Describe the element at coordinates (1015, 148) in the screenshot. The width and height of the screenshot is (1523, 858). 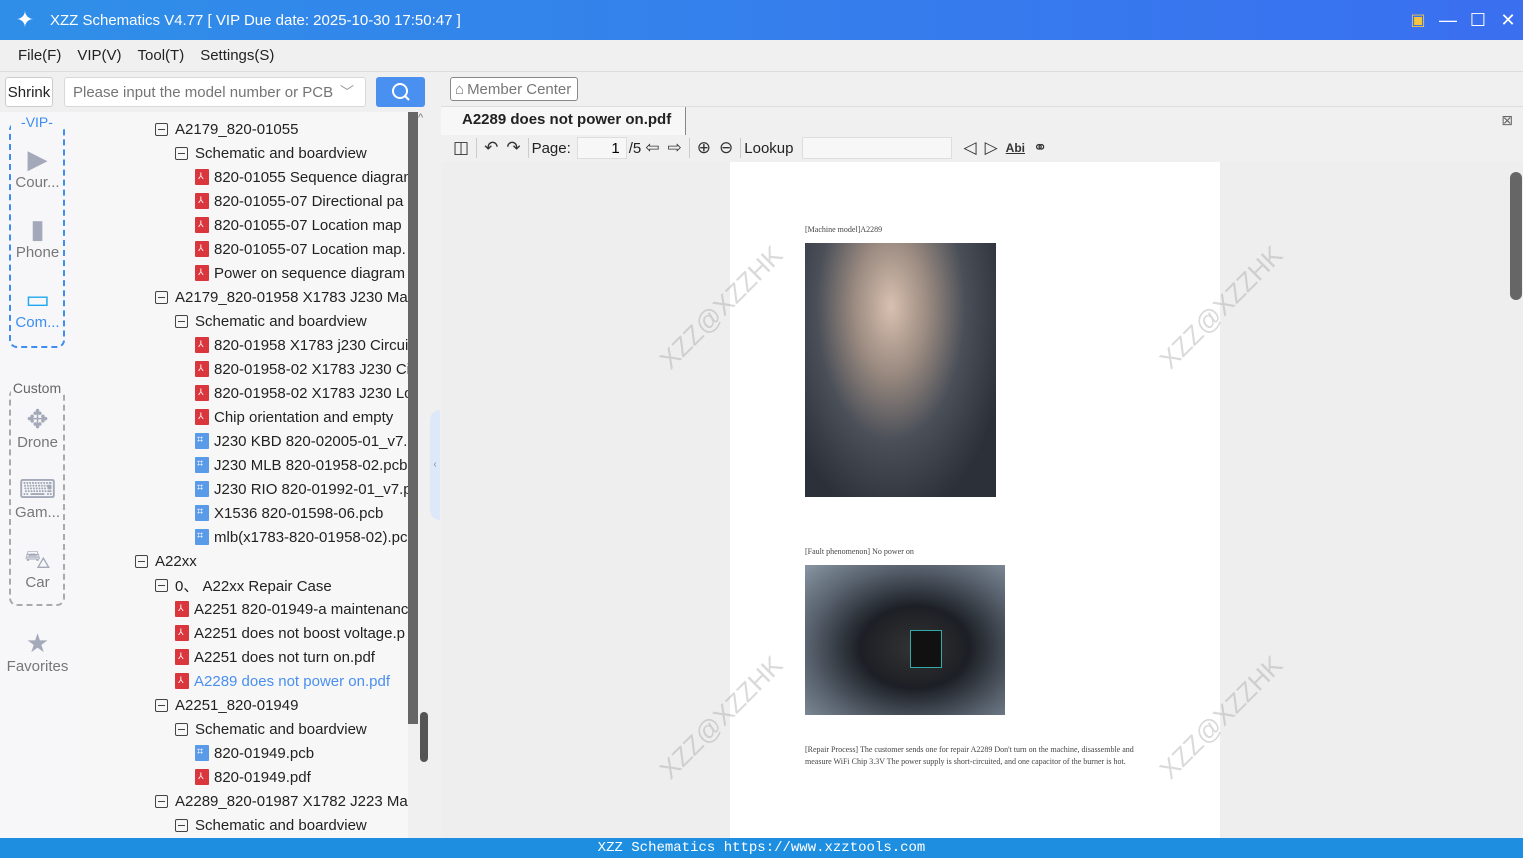
I see `match-case-icon: Abi` at that location.